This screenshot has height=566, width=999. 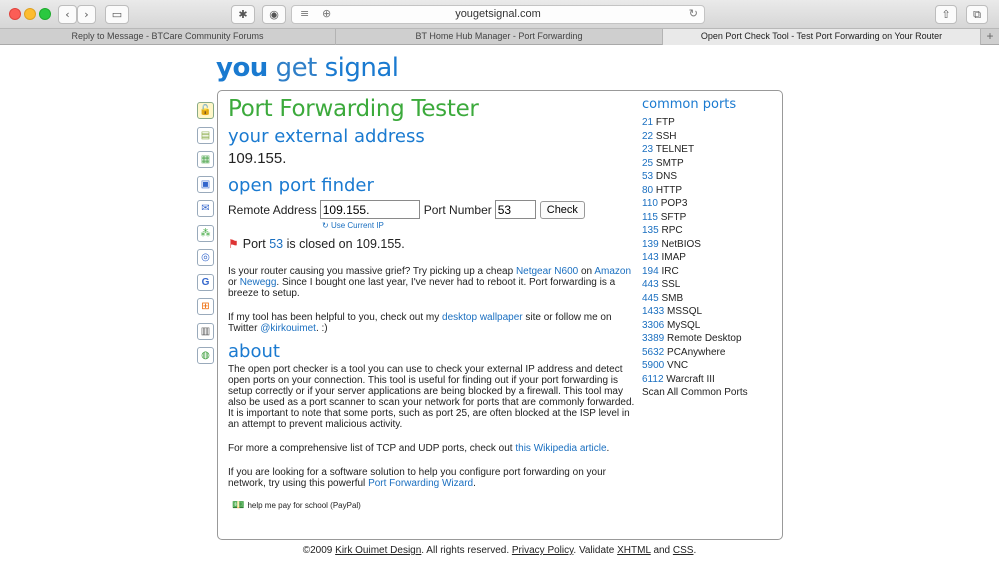 What do you see at coordinates (650, 230) in the screenshot?
I see `port-number: 135` at bounding box center [650, 230].